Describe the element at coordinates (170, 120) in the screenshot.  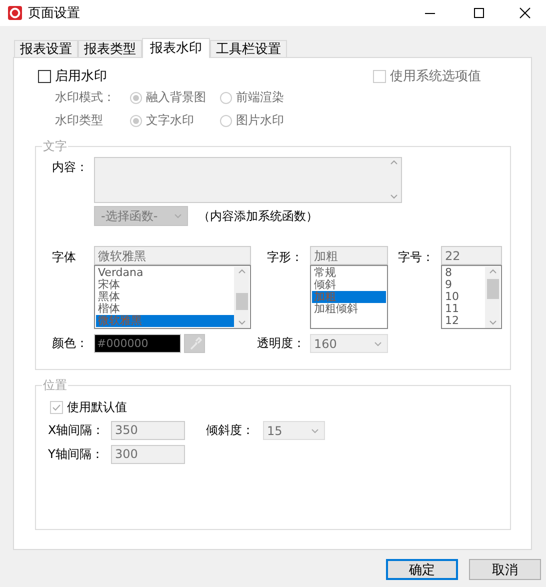
I see `radio-label: 文字水印` at that location.